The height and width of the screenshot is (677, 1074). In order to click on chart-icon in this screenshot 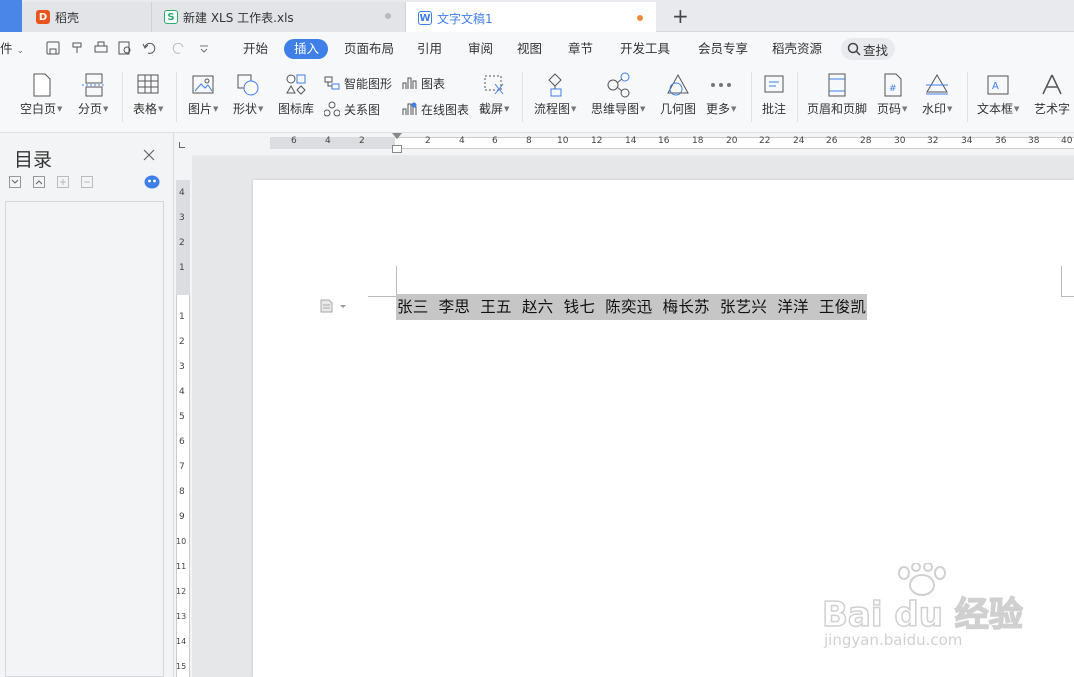, I will do `click(409, 83)`.